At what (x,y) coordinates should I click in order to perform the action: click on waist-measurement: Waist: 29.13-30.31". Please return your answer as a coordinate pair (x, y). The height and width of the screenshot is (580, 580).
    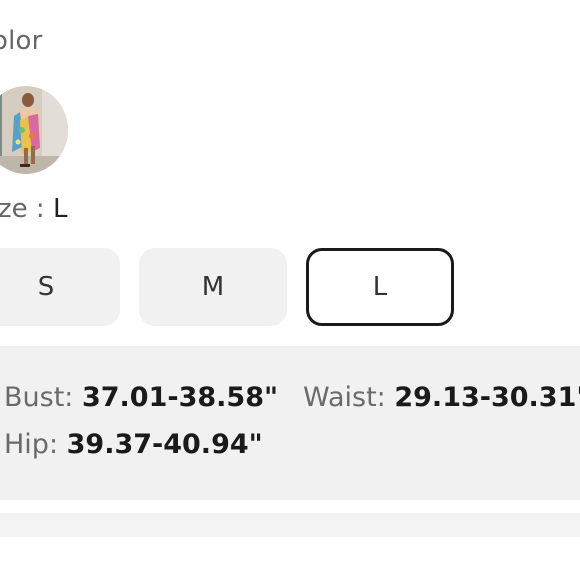
    Looking at the image, I should click on (441, 397).